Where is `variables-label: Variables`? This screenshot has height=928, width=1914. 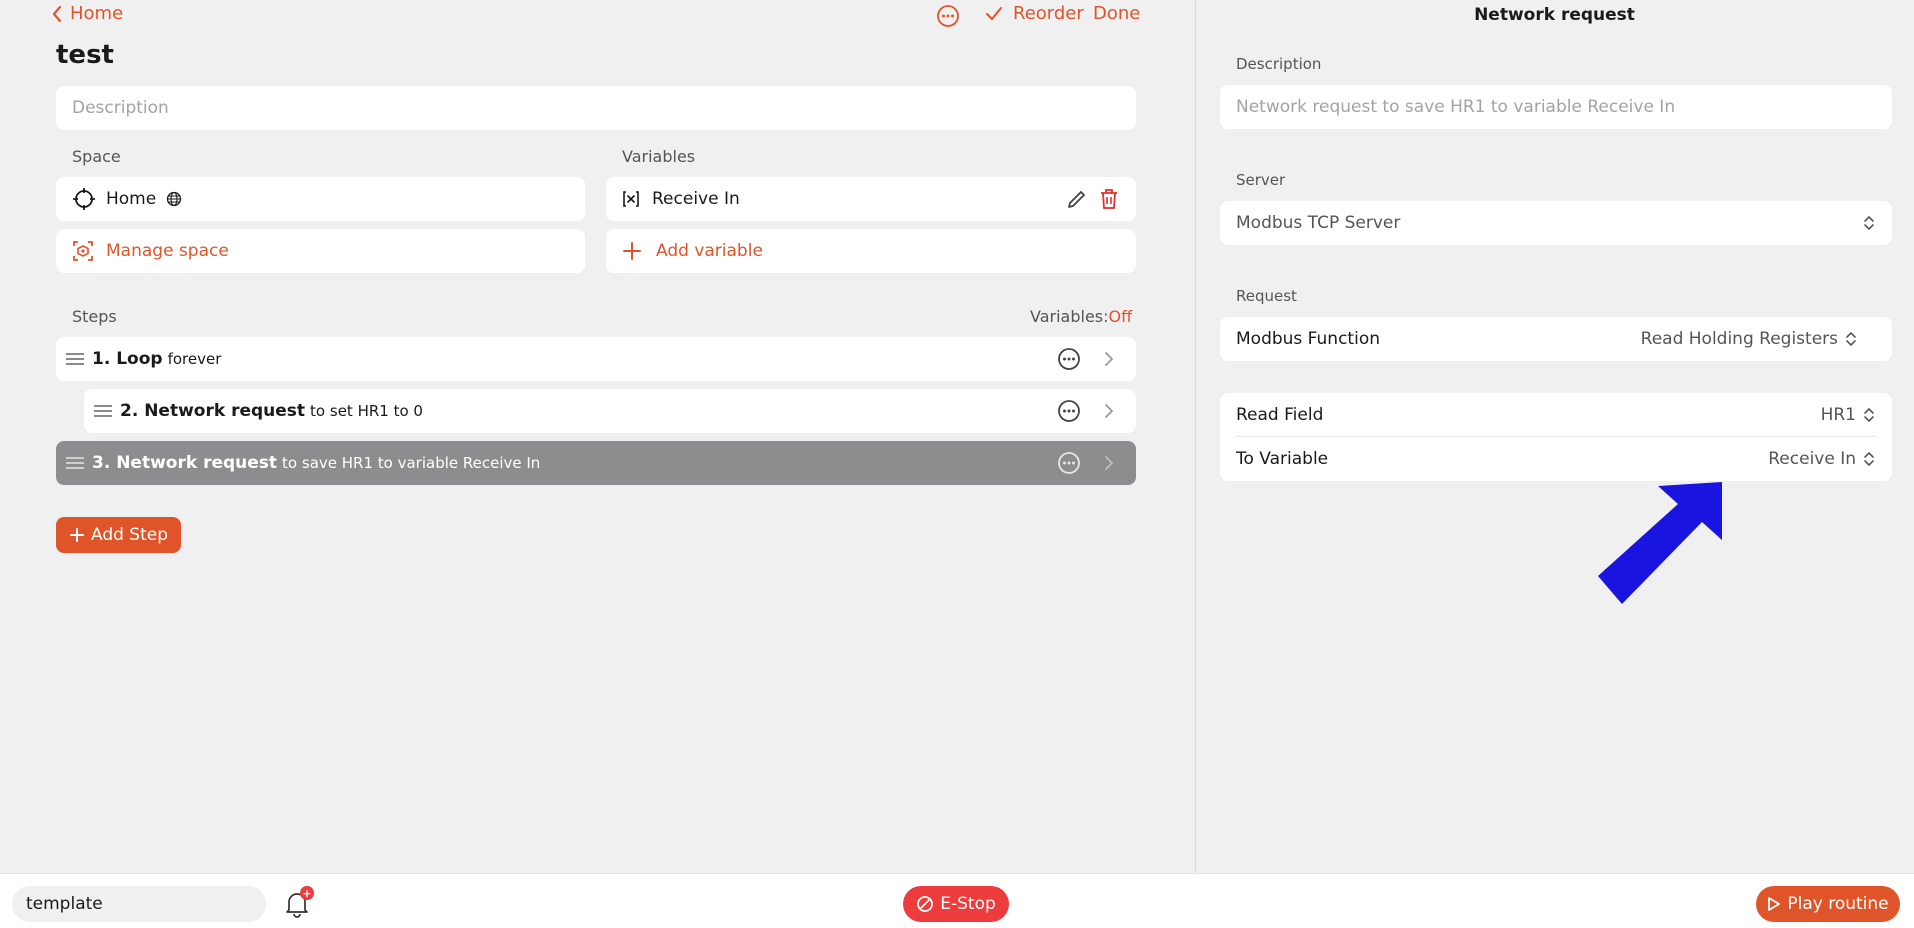 variables-label: Variables is located at coordinates (659, 156).